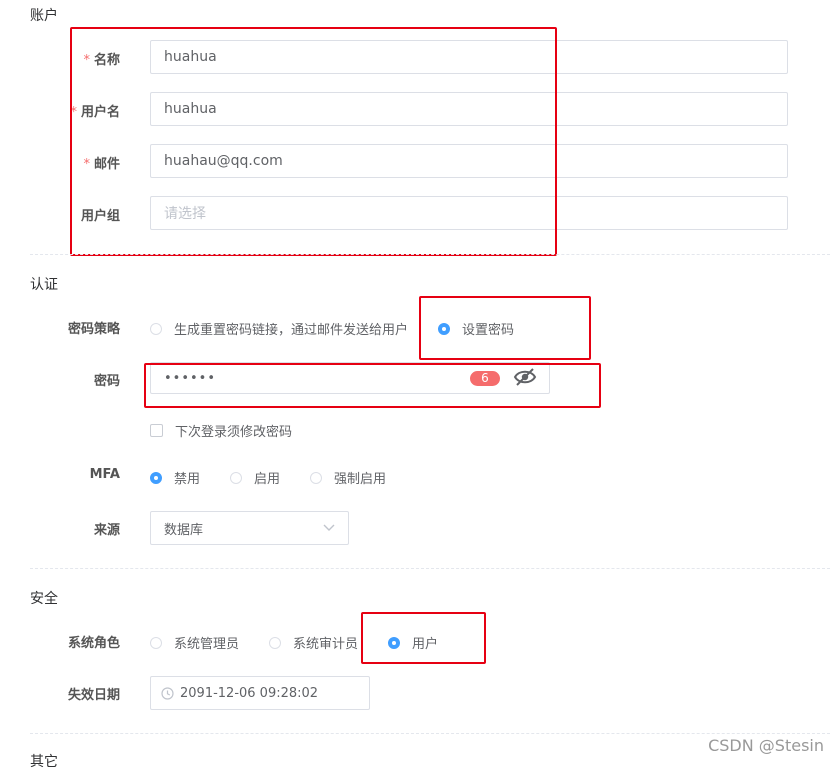 This screenshot has height=771, width=838. I want to click on password-label: 密码, so click(106, 381).